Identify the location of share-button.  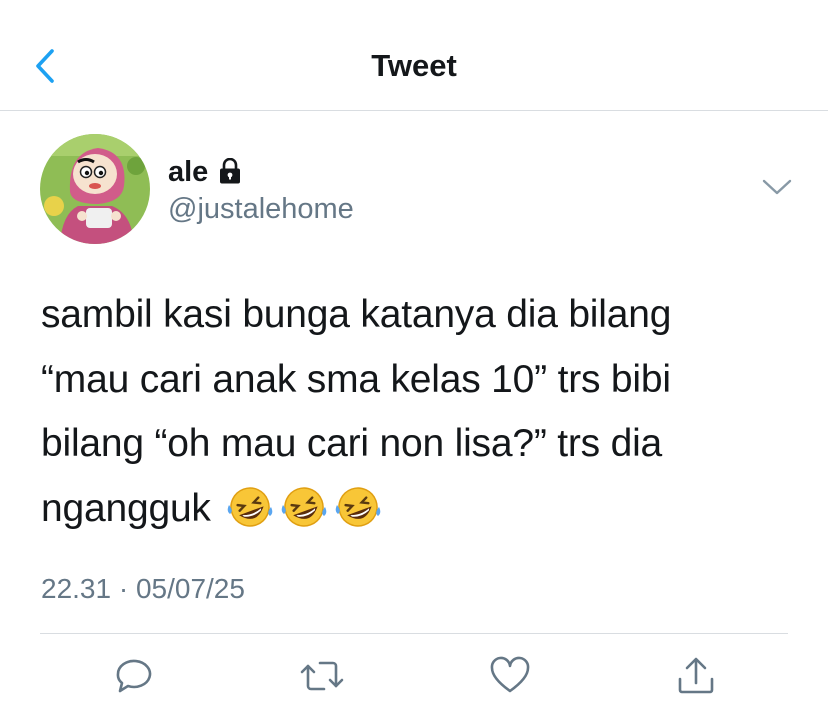
(696, 676).